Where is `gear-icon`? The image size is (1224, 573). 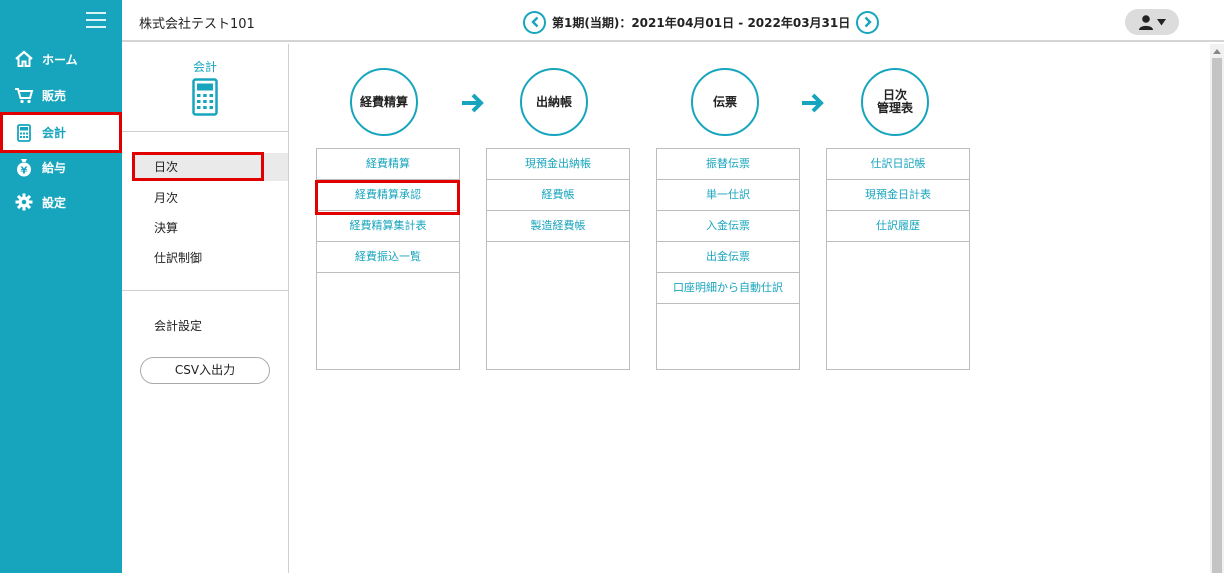
gear-icon is located at coordinates (24, 202).